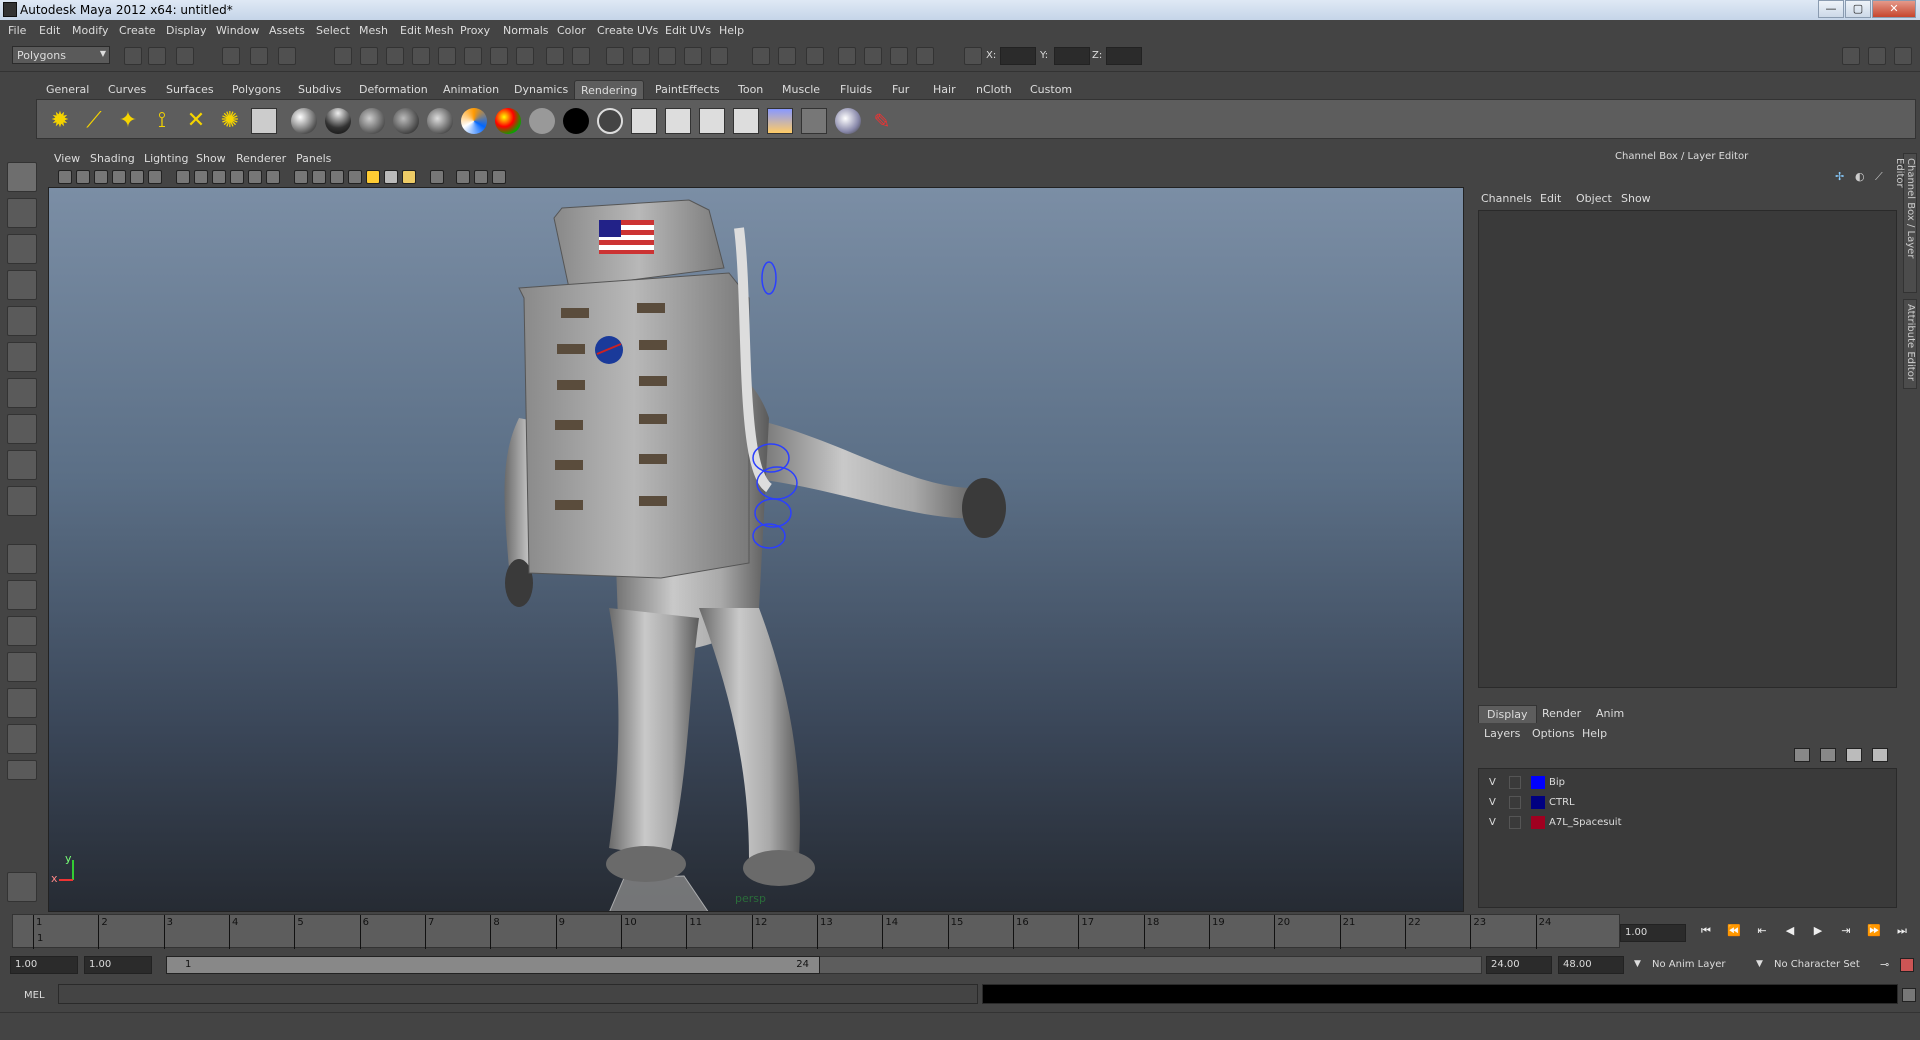  Describe the element at coordinates (542, 121) in the screenshot. I see `surface-shader-icon` at that location.